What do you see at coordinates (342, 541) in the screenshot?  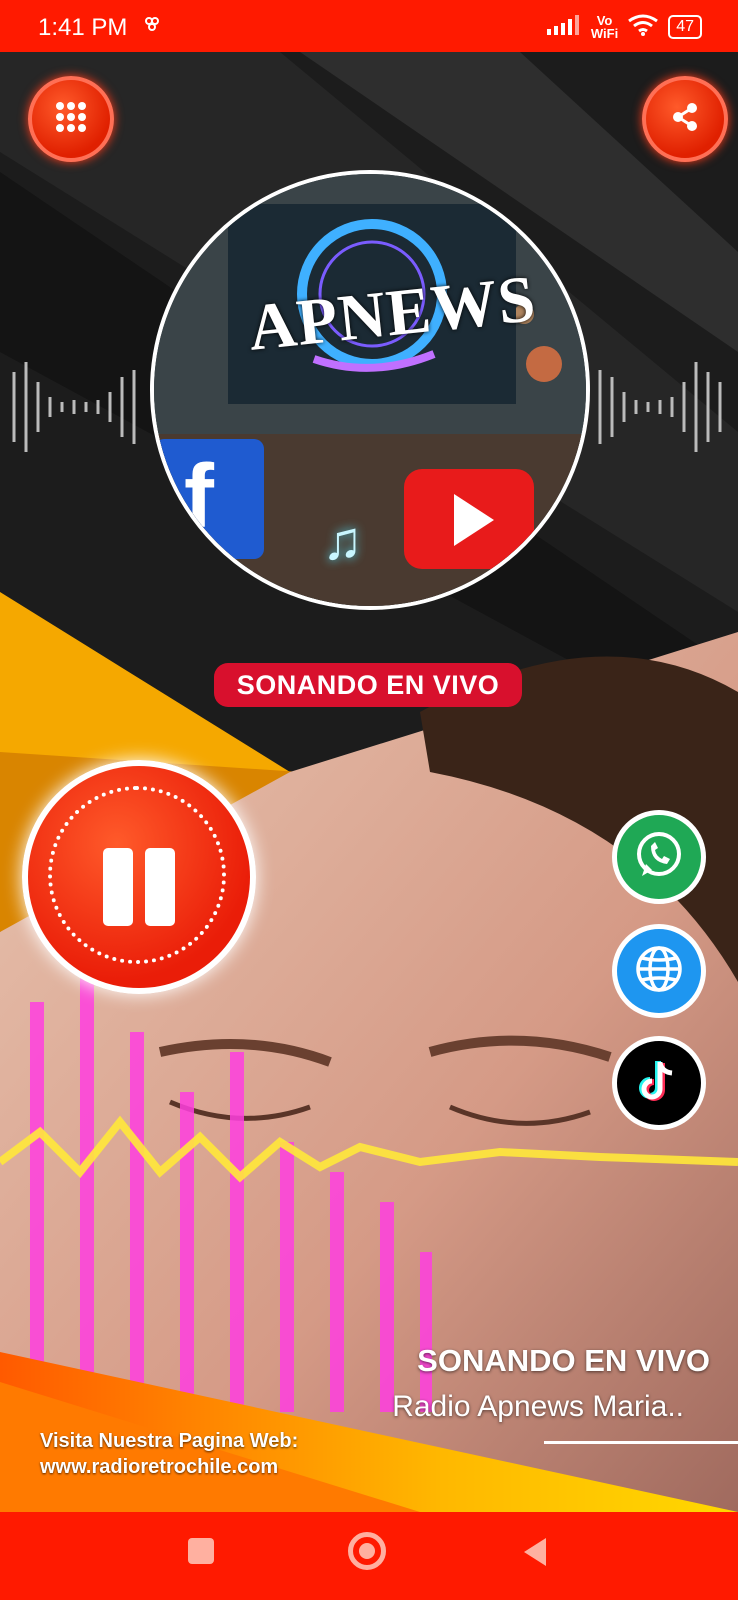 I see `music-note-icon: ♫` at bounding box center [342, 541].